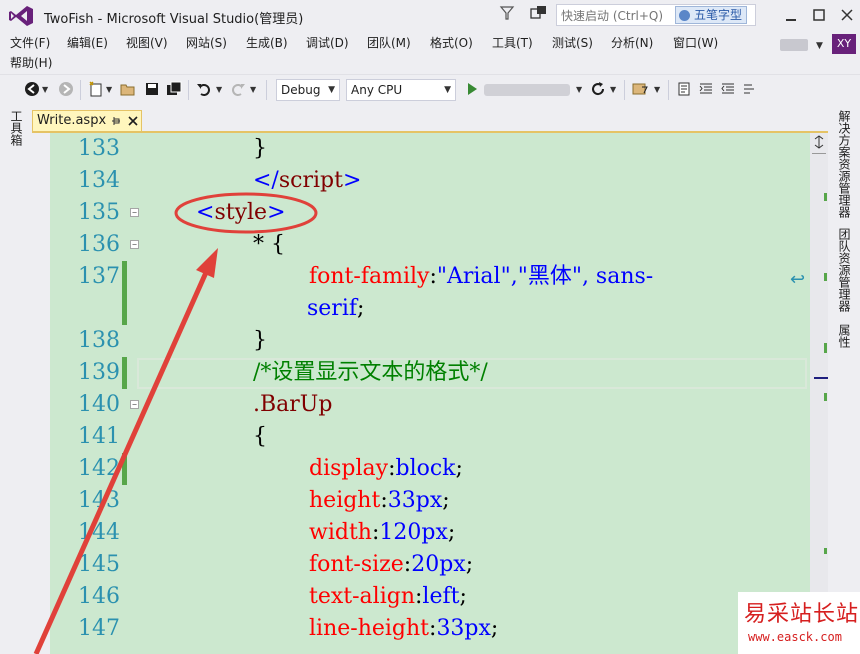 Image resolution: width=860 pixels, height=654 pixels. I want to click on back-dropdown-icon: ▼, so click(45, 90).